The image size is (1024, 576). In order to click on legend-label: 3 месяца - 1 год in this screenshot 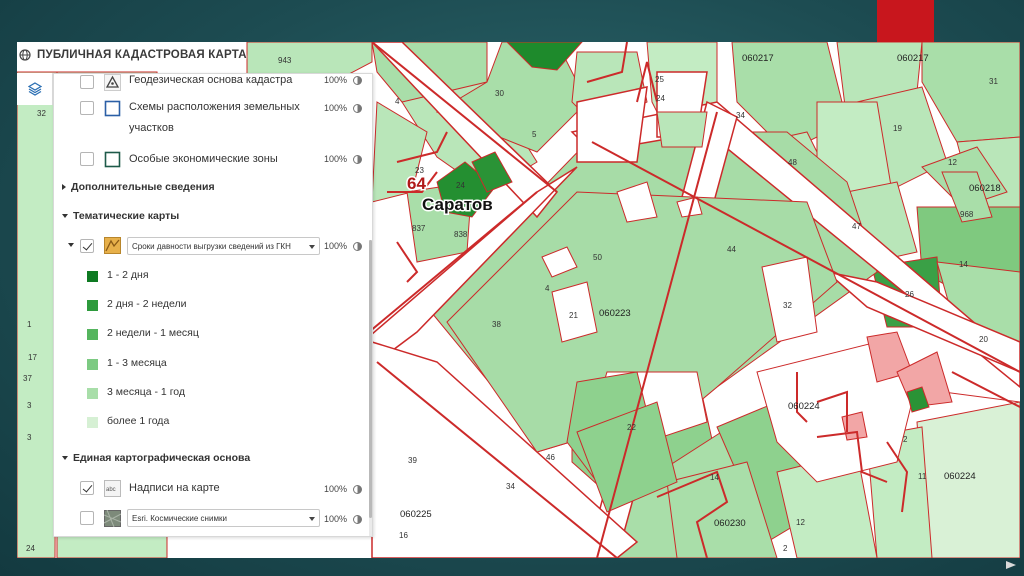, I will do `click(146, 392)`.